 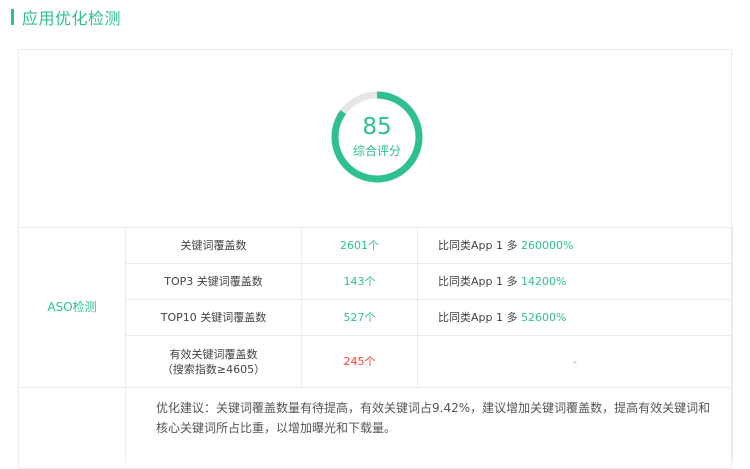 I want to click on table-row: TOP3 关键词覆盖数 143个 比同类App 1 多 14200%, so click(x=376, y=281).